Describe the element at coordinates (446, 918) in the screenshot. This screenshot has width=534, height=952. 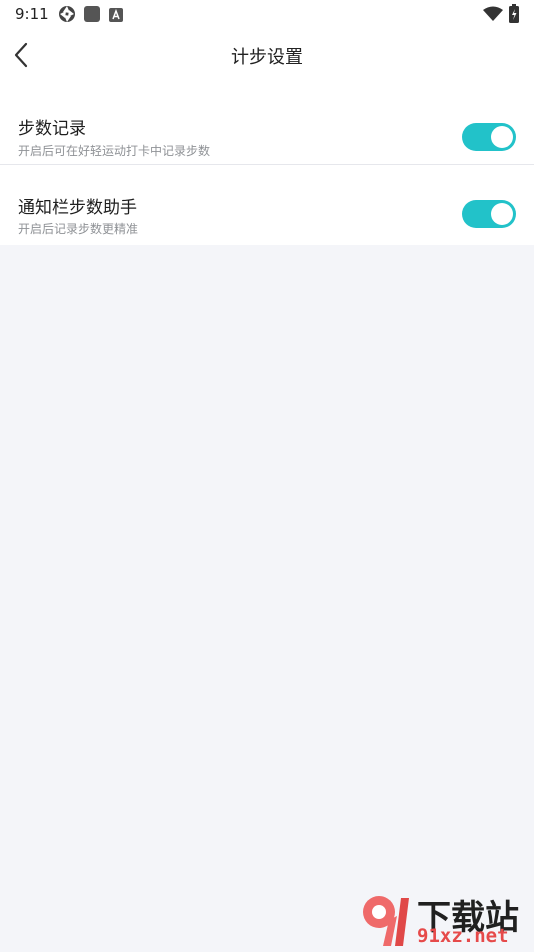
I see `watermark: 下载站 91xz.net` at that location.